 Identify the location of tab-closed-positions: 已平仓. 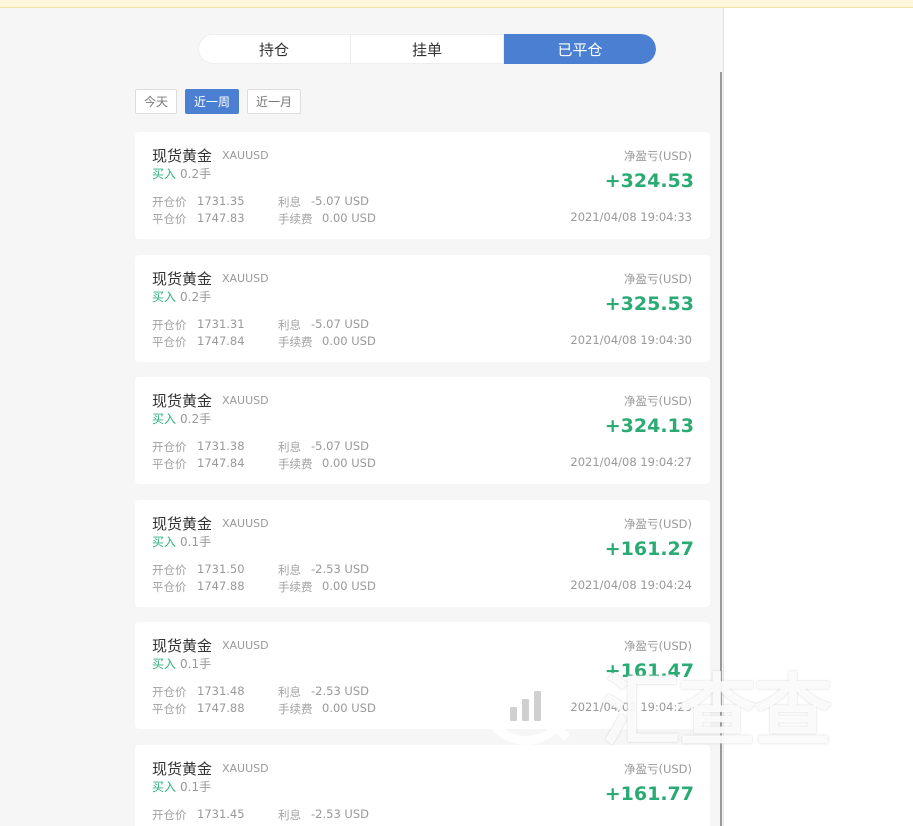
(580, 49).